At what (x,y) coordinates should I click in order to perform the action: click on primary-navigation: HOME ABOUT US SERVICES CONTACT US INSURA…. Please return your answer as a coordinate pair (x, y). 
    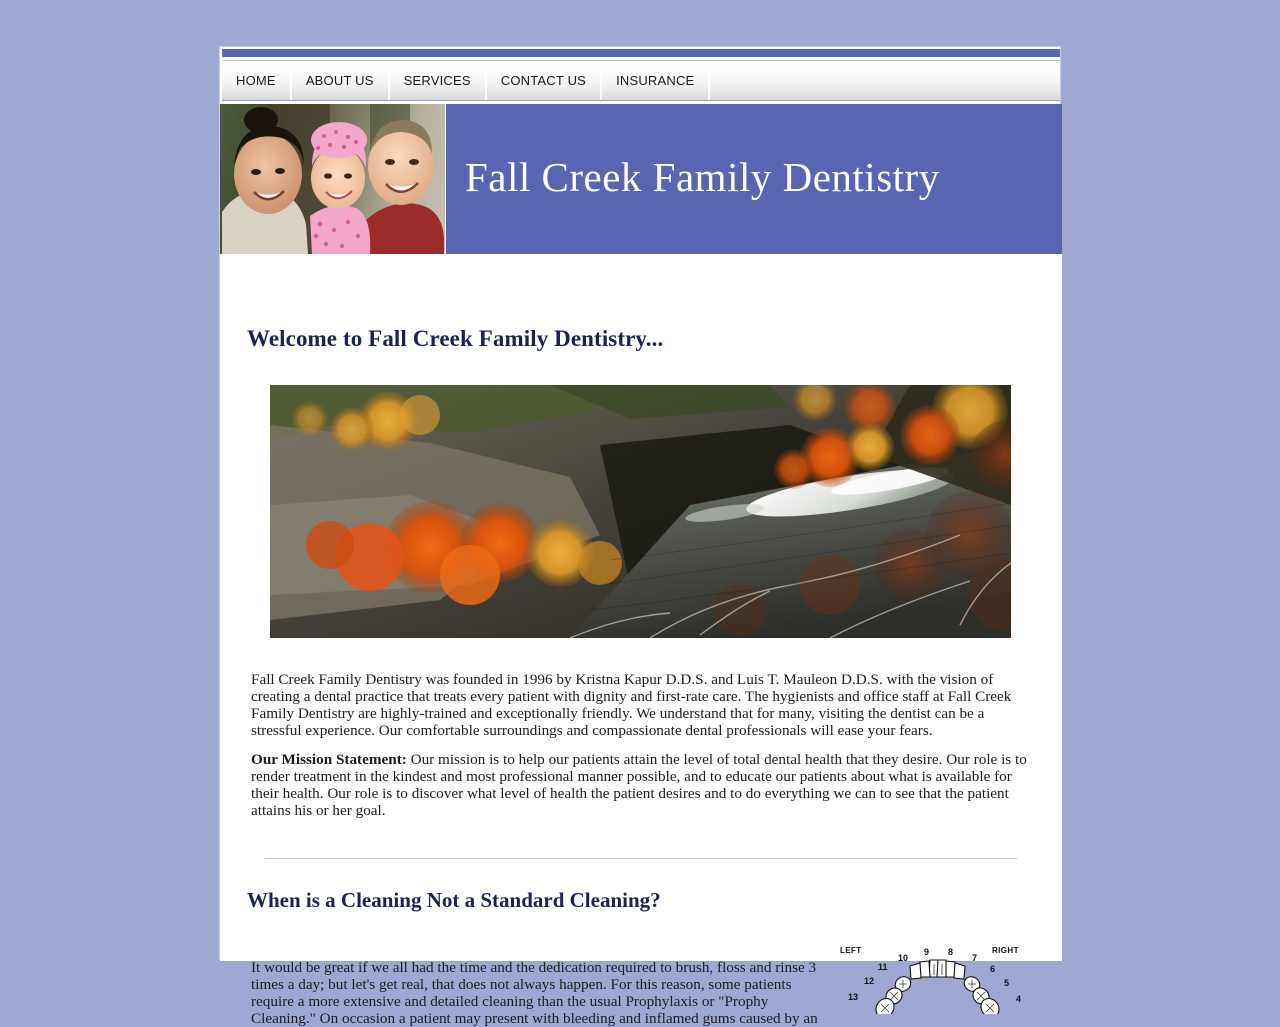
    Looking at the image, I should click on (641, 80).